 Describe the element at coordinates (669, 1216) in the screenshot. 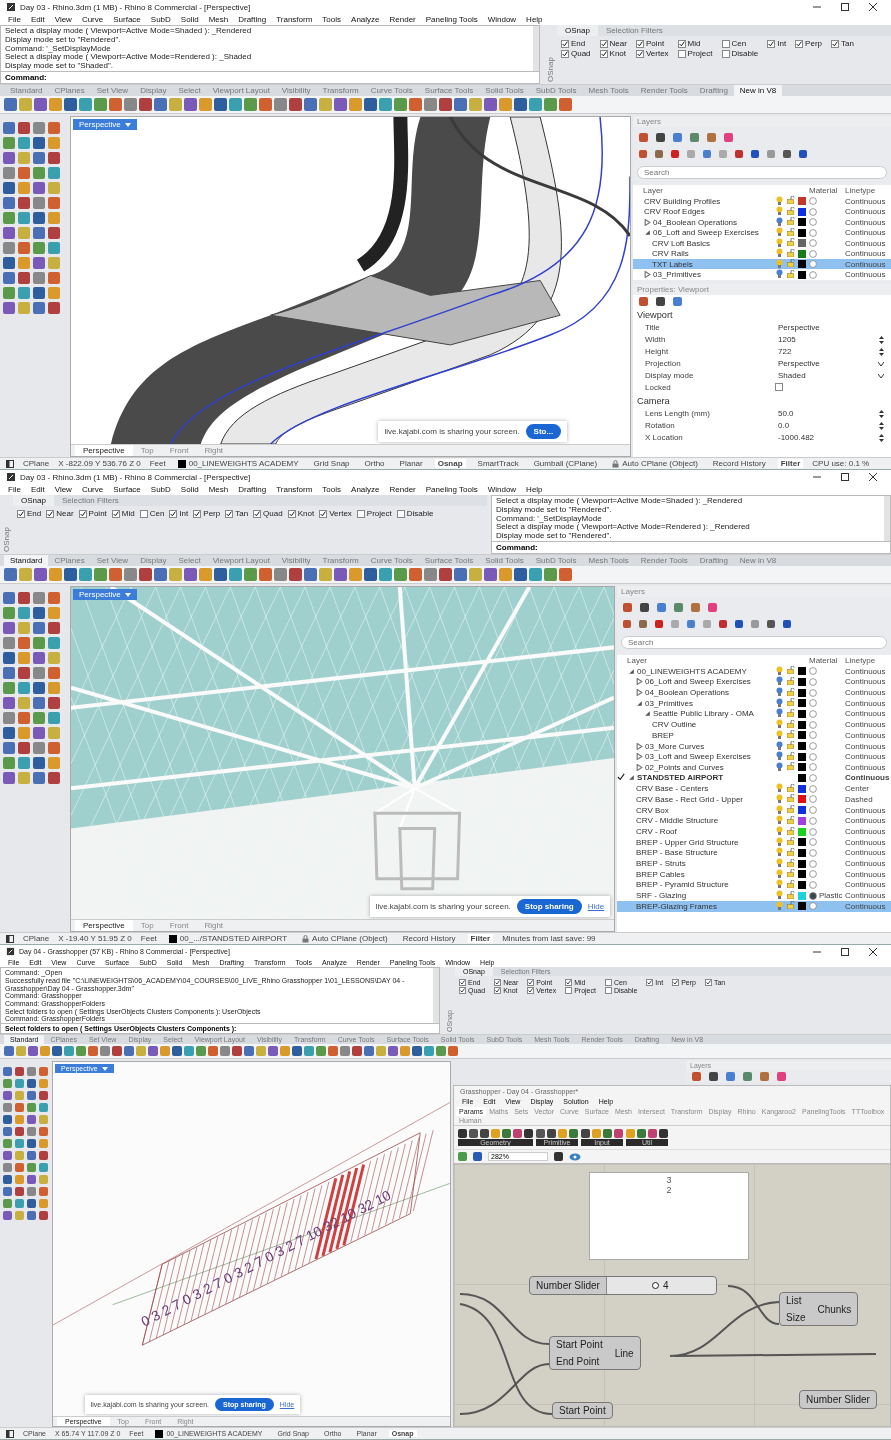

I see `panel-component: 3 2` at that location.